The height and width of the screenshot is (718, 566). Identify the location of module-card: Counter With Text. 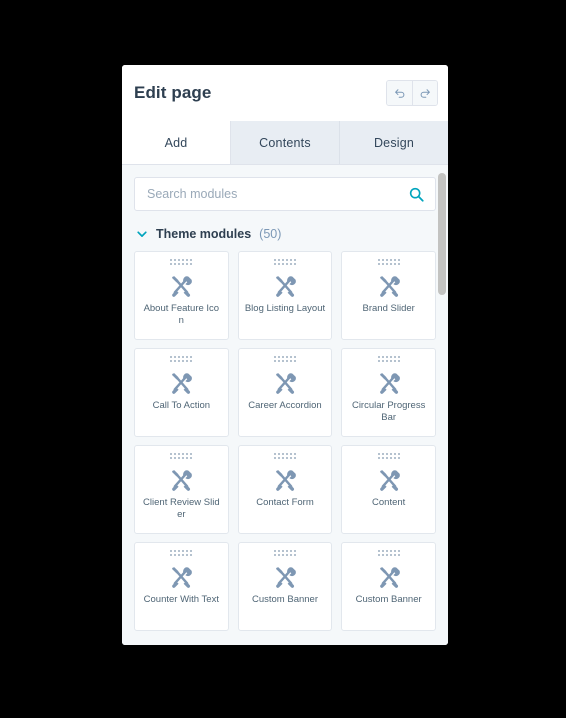
(181, 586).